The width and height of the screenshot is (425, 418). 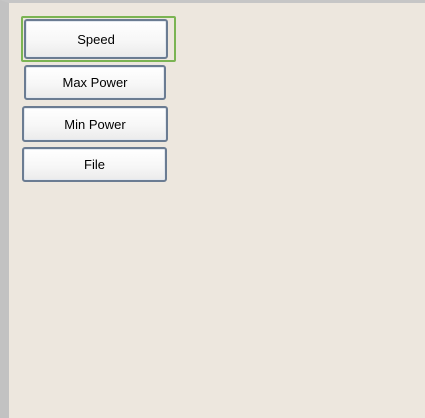 I want to click on speed-button: Speed, so click(x=96, y=39).